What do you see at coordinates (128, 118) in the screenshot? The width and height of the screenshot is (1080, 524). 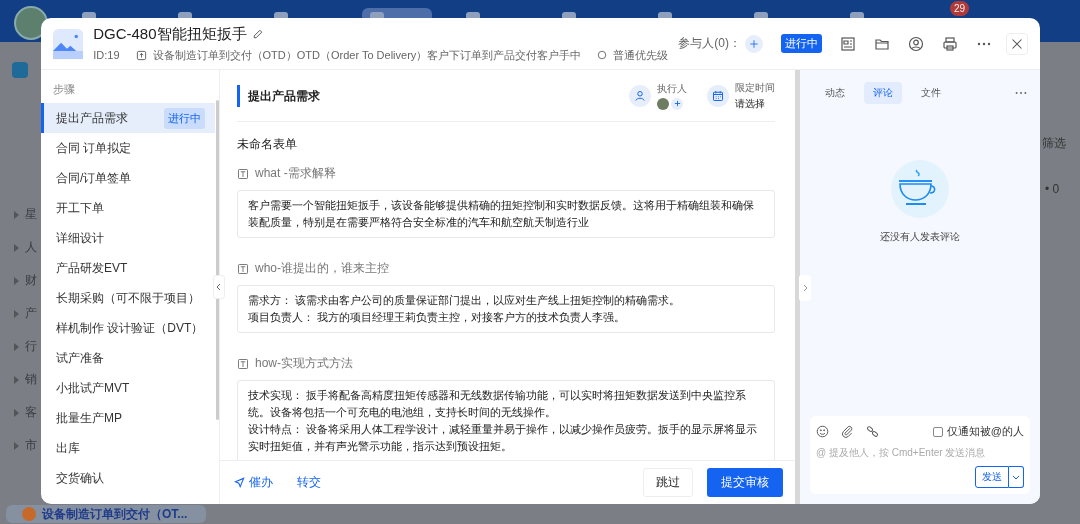 I see `step-item: 提出产品需求 进行中` at bounding box center [128, 118].